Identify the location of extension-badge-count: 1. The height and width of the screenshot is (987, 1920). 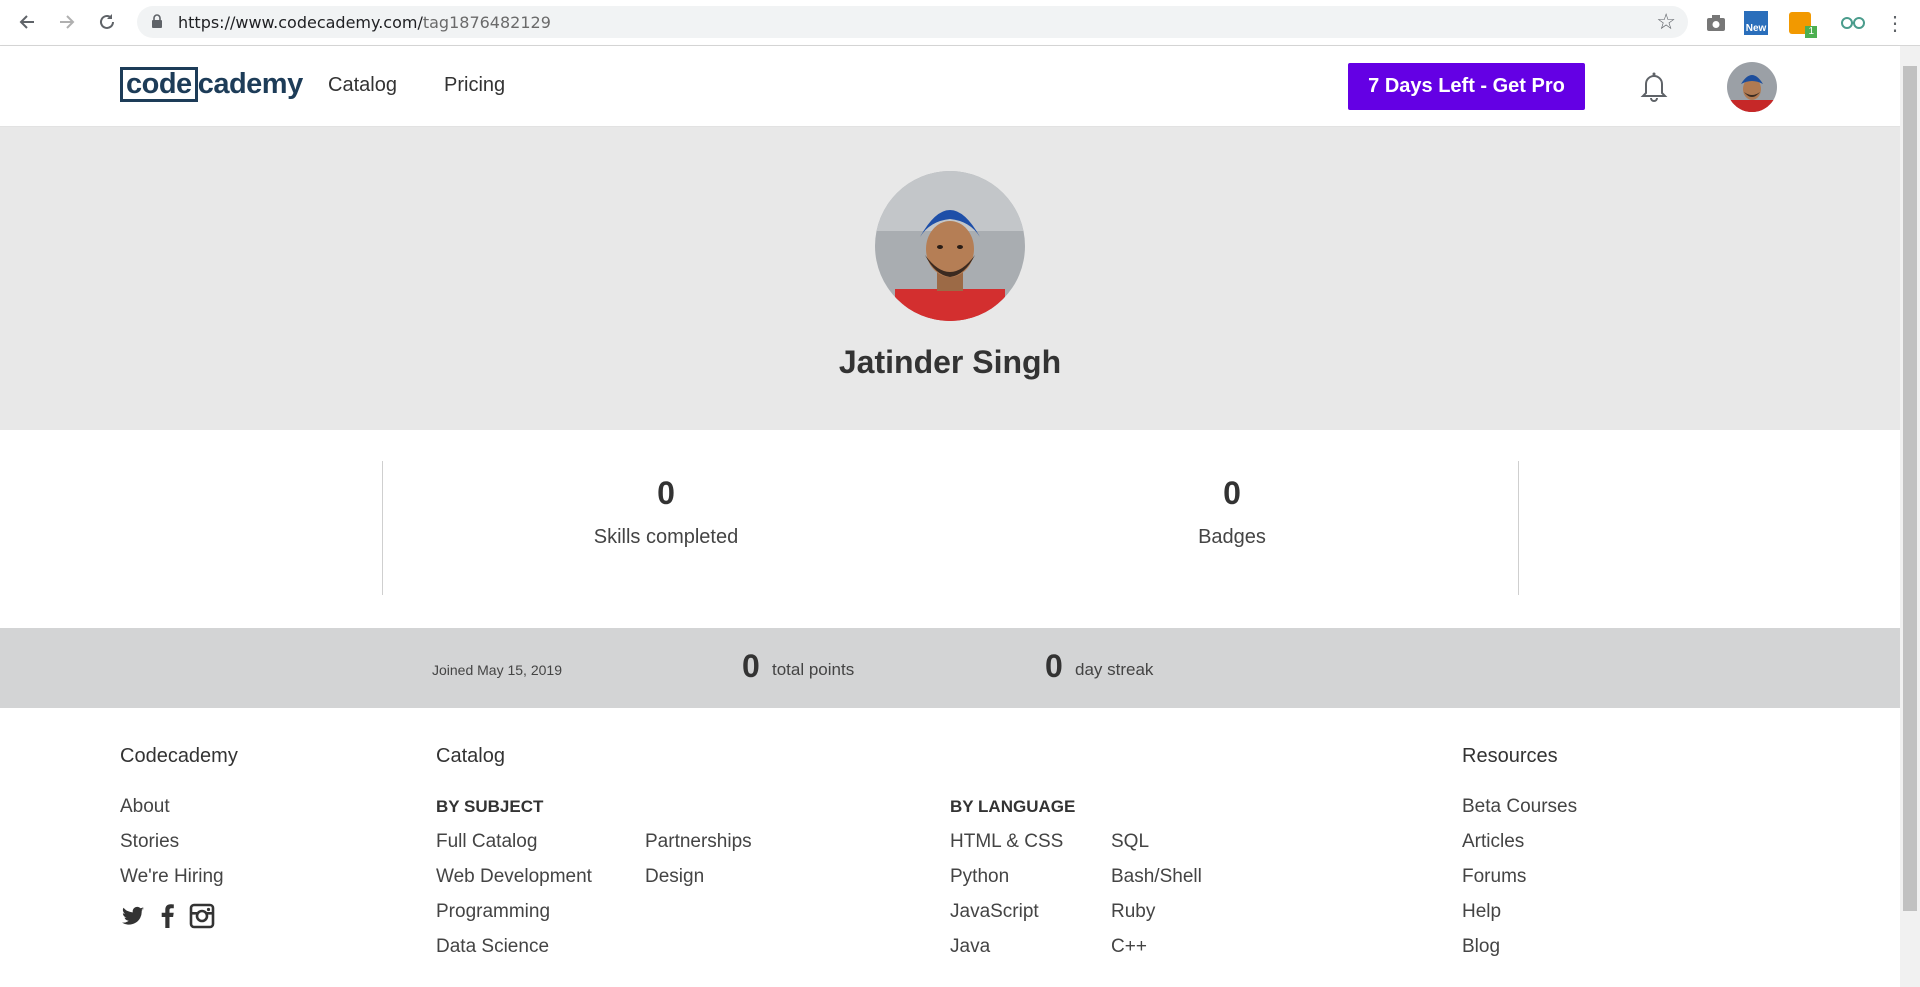
(1811, 32).